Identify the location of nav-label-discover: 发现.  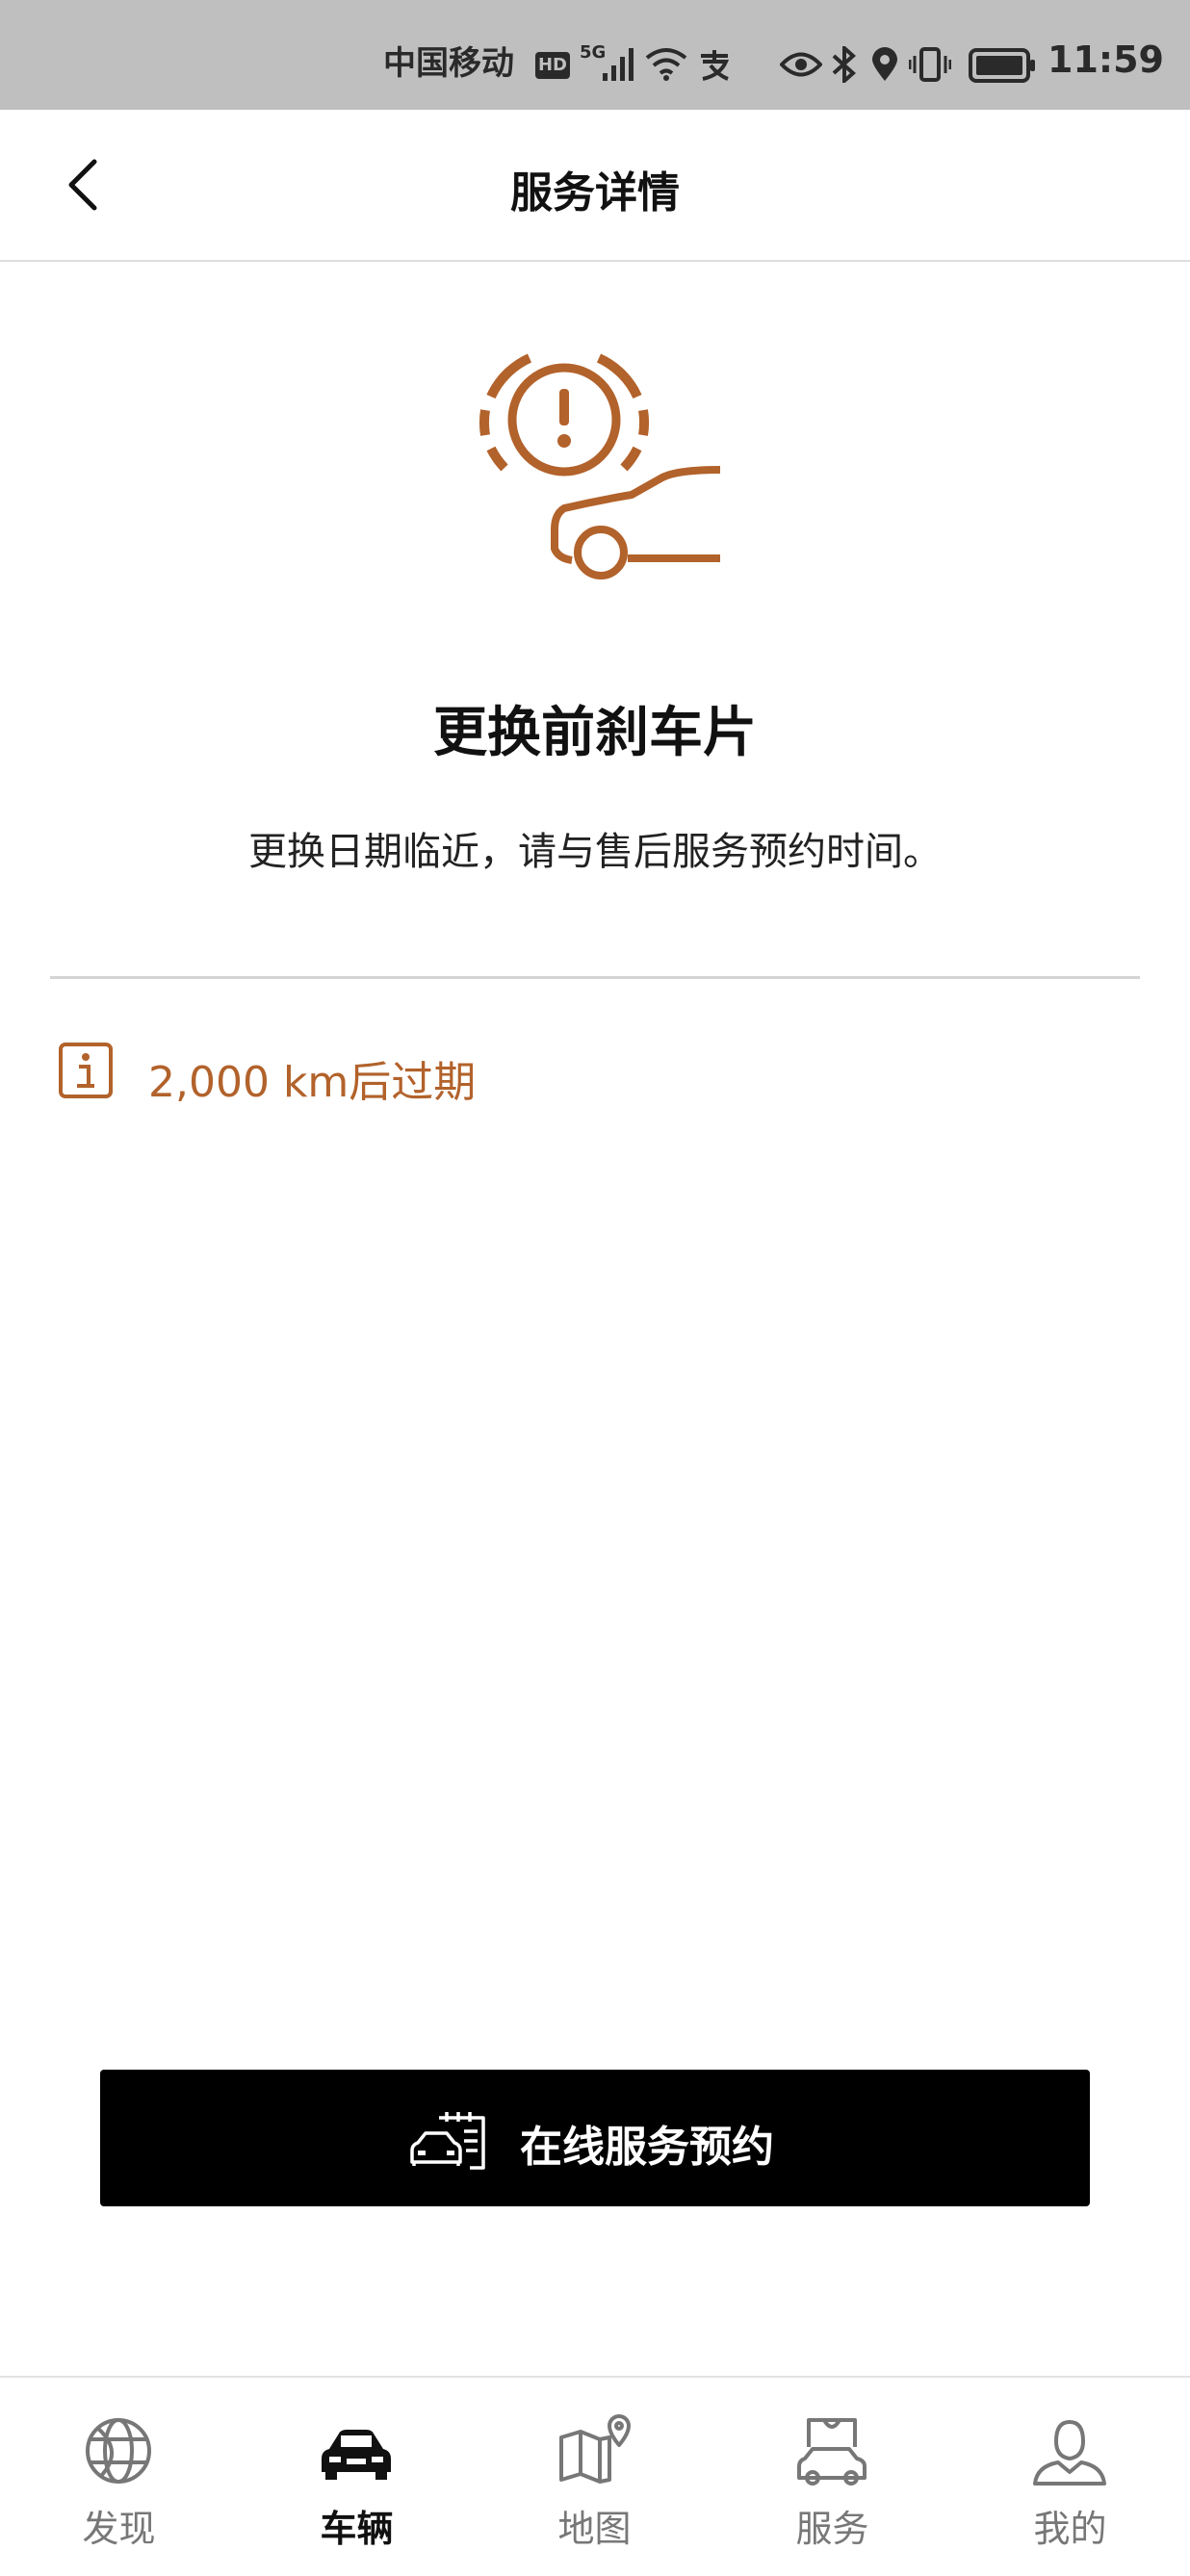
(119, 2529).